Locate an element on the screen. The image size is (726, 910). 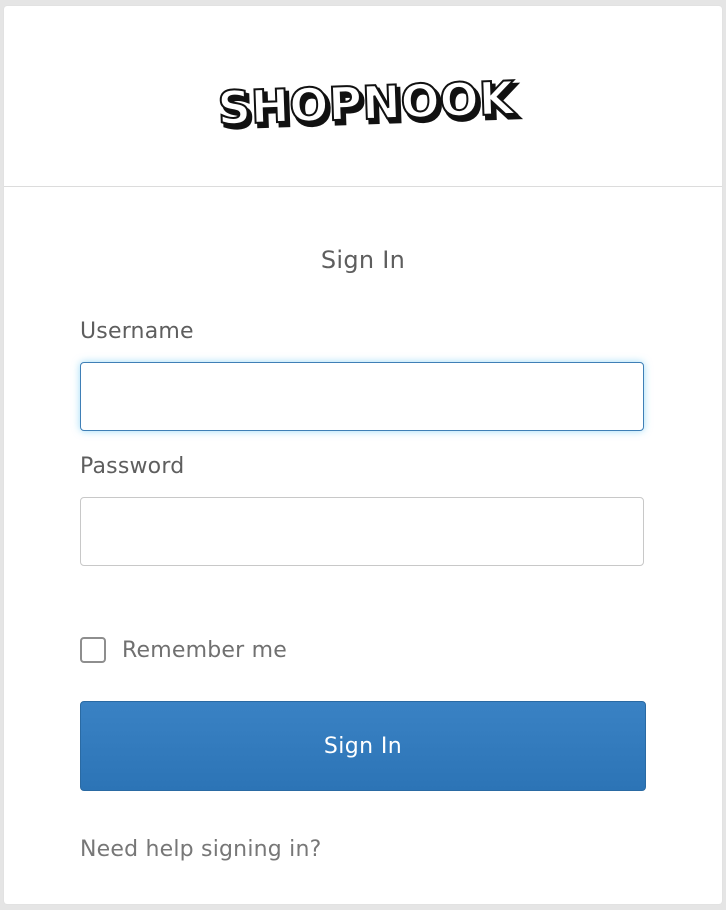
username-label: Username is located at coordinates (137, 331).